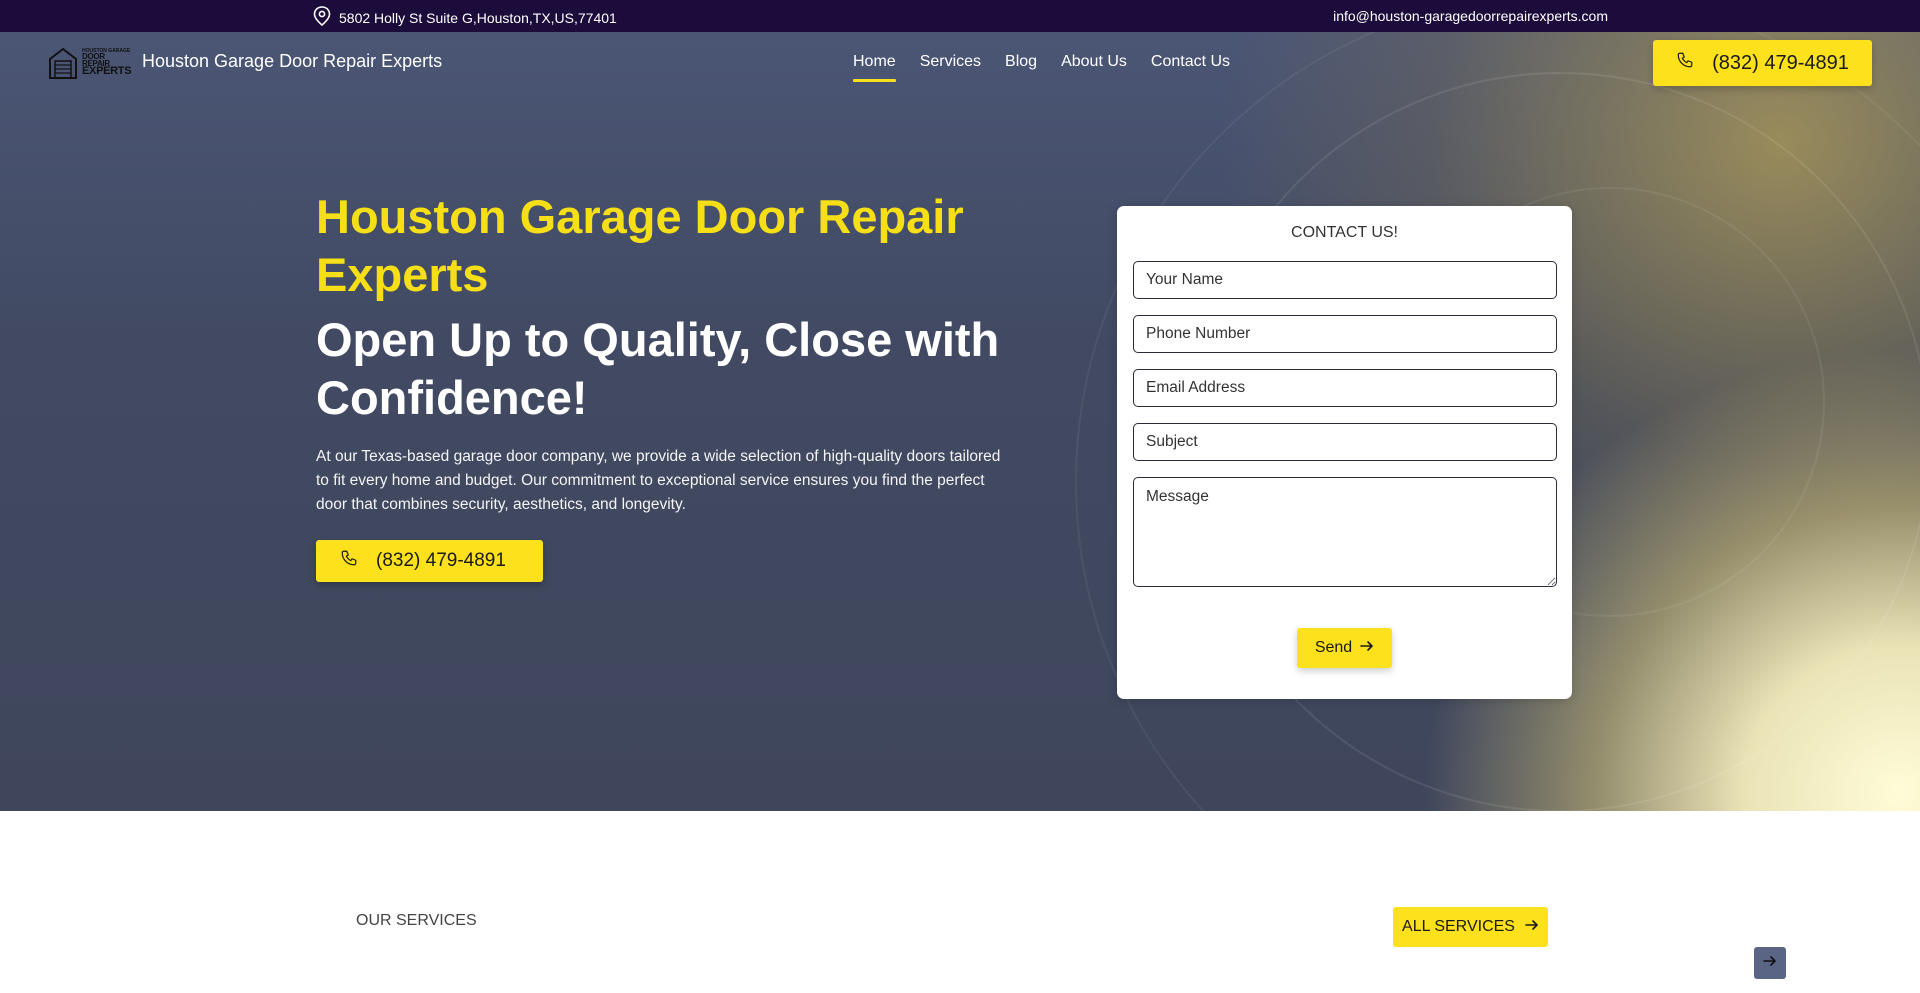  What do you see at coordinates (1345, 334) in the screenshot?
I see `phone-input` at bounding box center [1345, 334].